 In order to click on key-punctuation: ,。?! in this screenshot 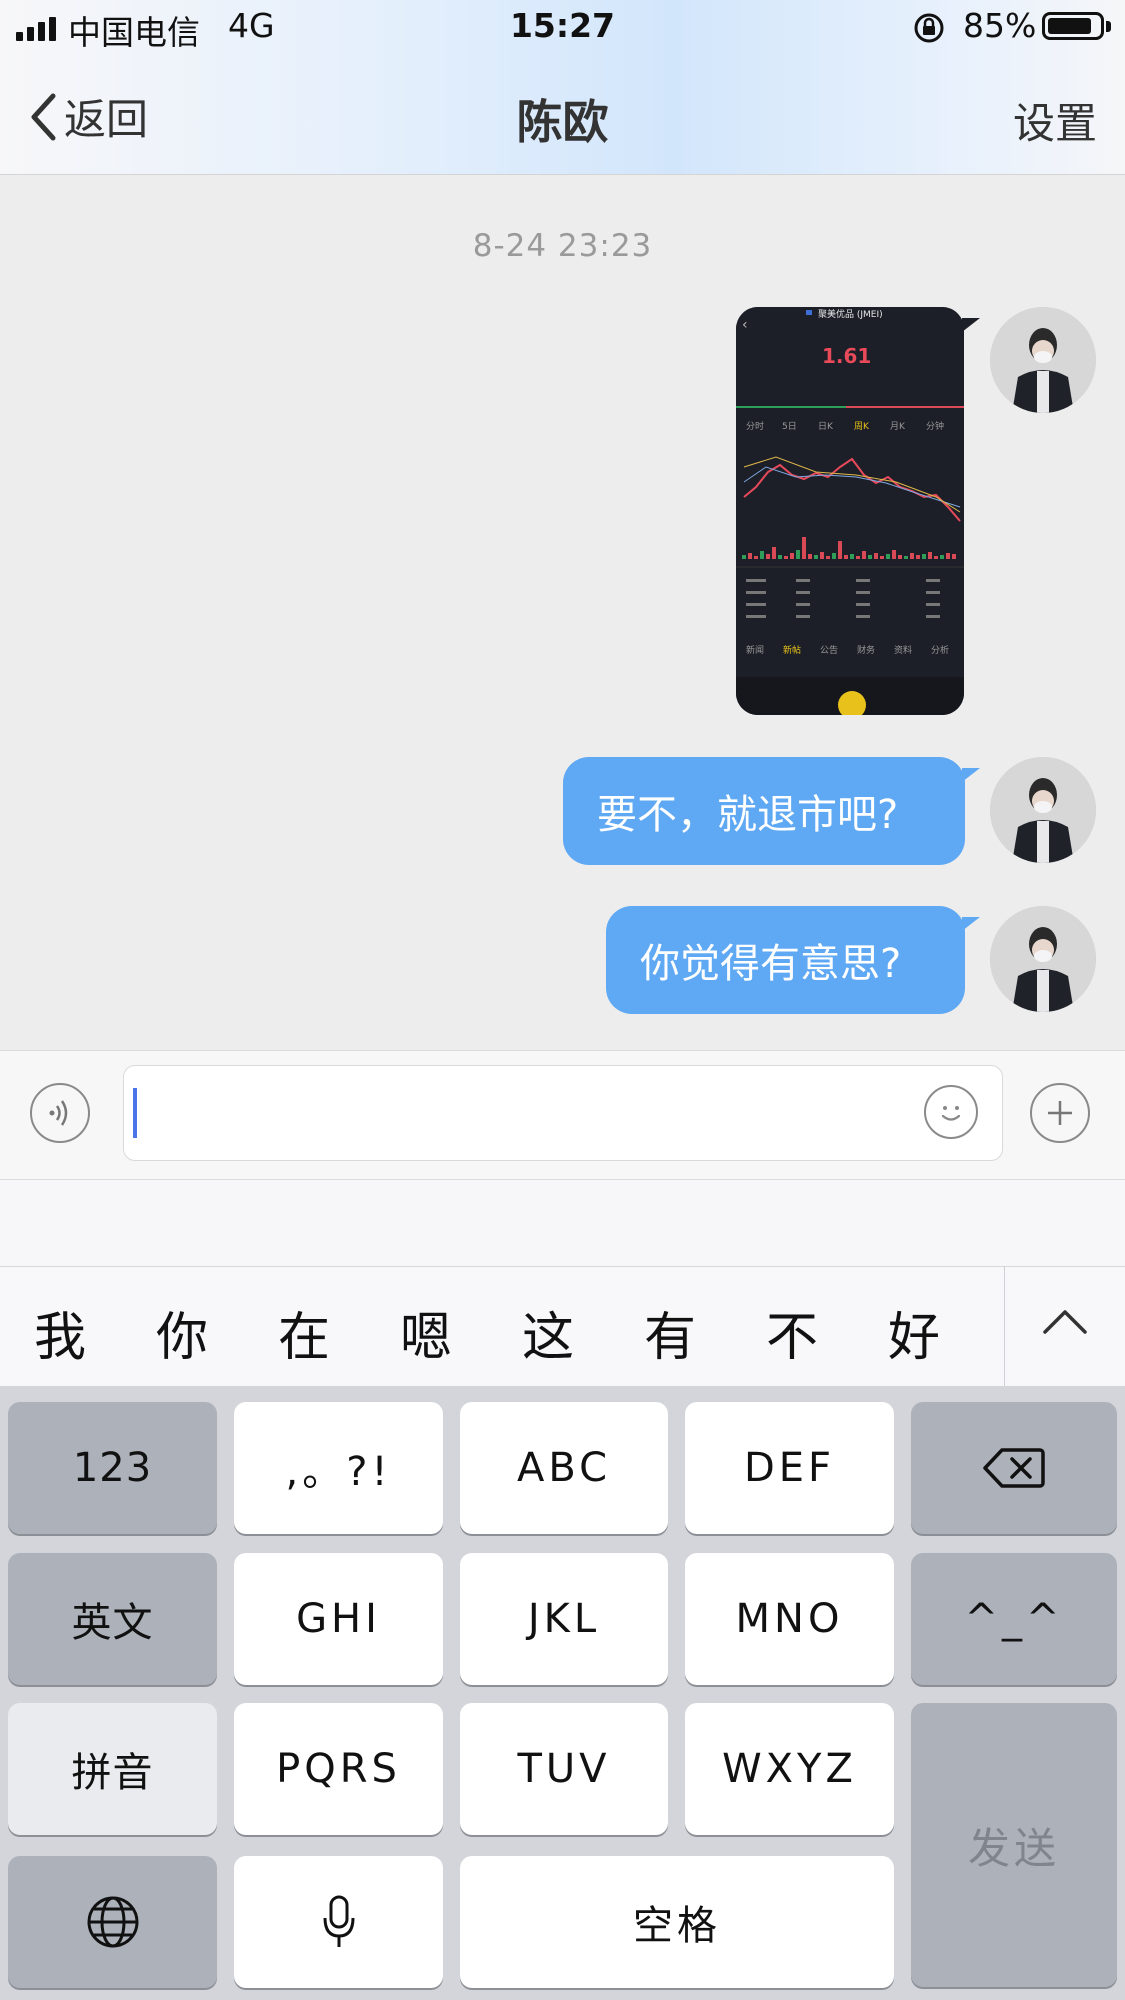, I will do `click(338, 1468)`.